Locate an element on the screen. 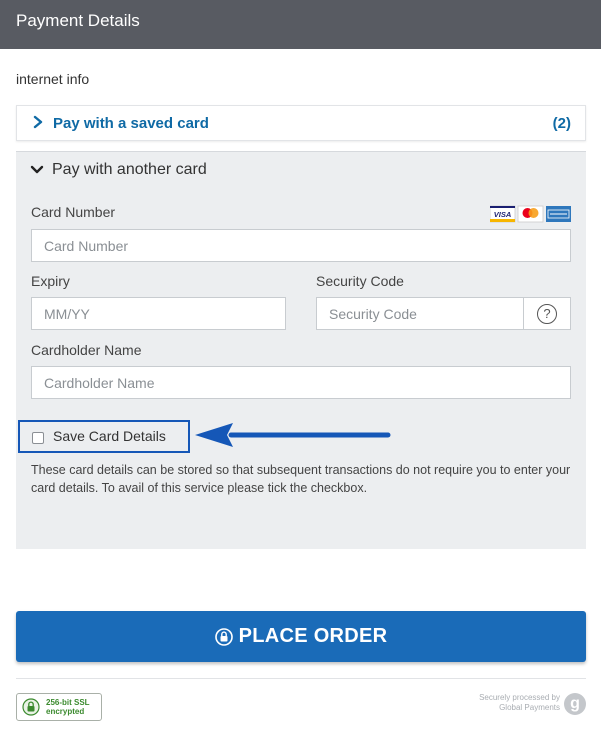 The width and height of the screenshot is (608, 742). visa-logo: VISA is located at coordinates (503, 214).